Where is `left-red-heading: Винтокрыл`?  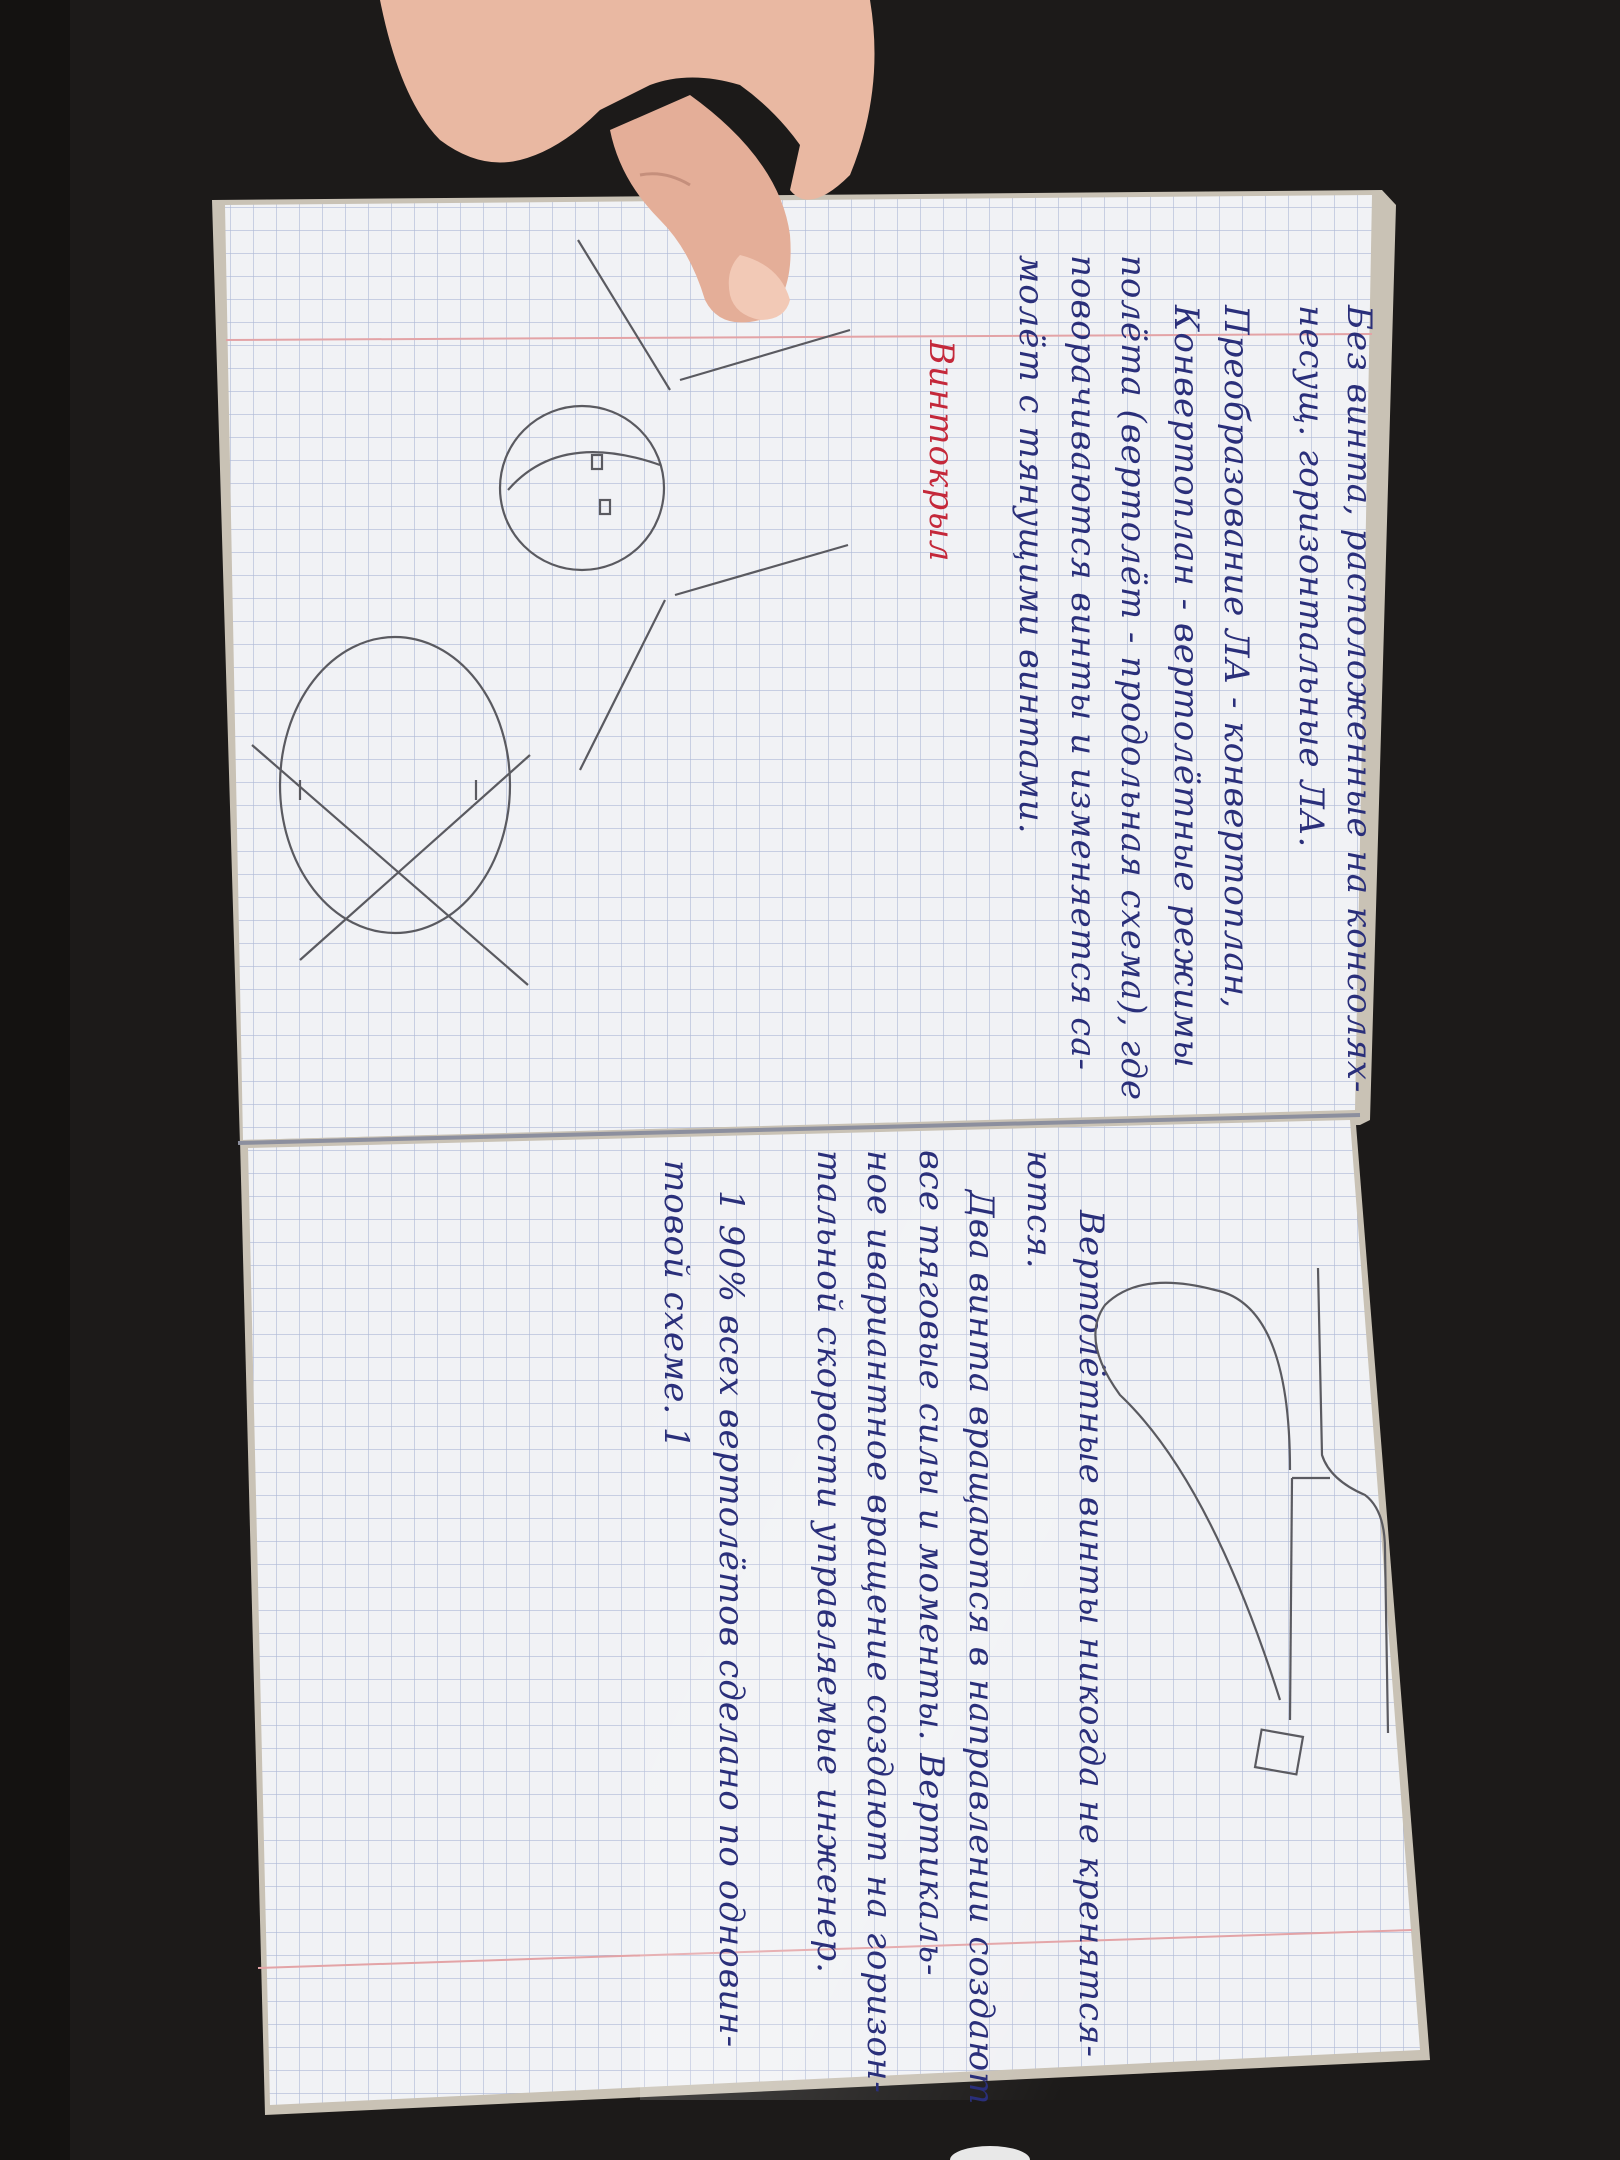
left-red-heading: Винтокрыл is located at coordinates (941, 450).